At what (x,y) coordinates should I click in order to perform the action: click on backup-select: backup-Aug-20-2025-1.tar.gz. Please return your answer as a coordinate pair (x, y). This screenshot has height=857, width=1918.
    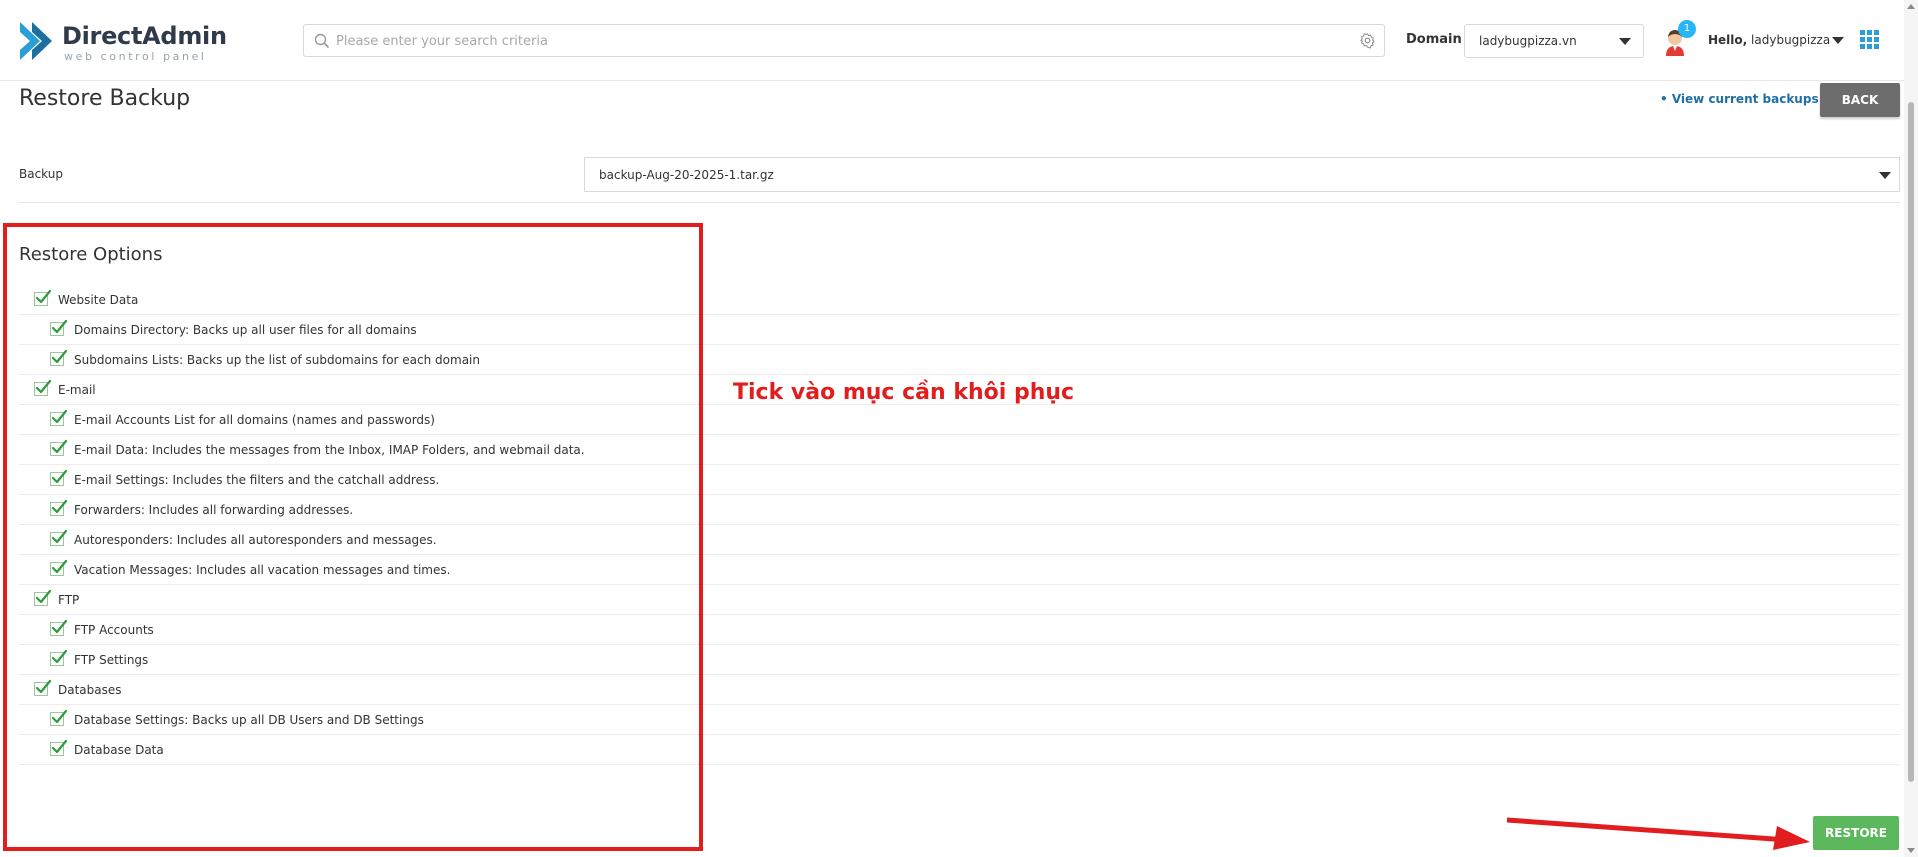
    Looking at the image, I should click on (1242, 174).